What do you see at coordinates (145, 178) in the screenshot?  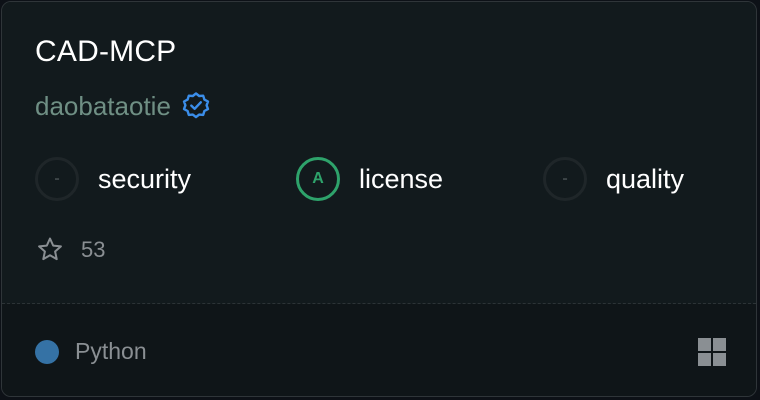 I see `security-label: security` at bounding box center [145, 178].